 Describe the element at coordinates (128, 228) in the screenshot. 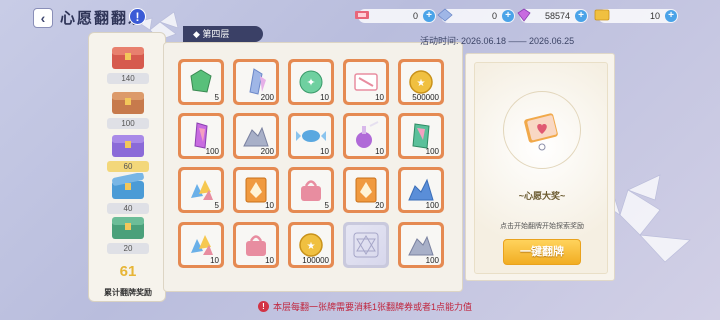

I see `green-chest-icon` at that location.